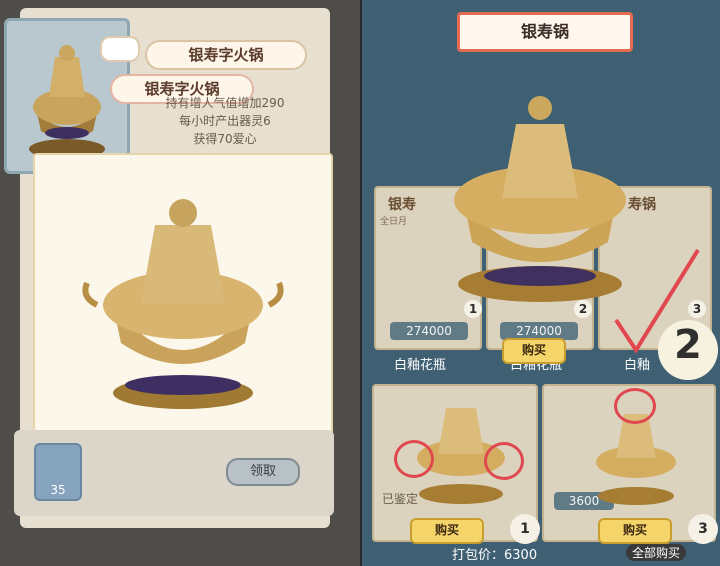 Image resolution: width=720 pixels, height=566 pixels. I want to click on item-name-tag: 银寿字火锅, so click(226, 55).